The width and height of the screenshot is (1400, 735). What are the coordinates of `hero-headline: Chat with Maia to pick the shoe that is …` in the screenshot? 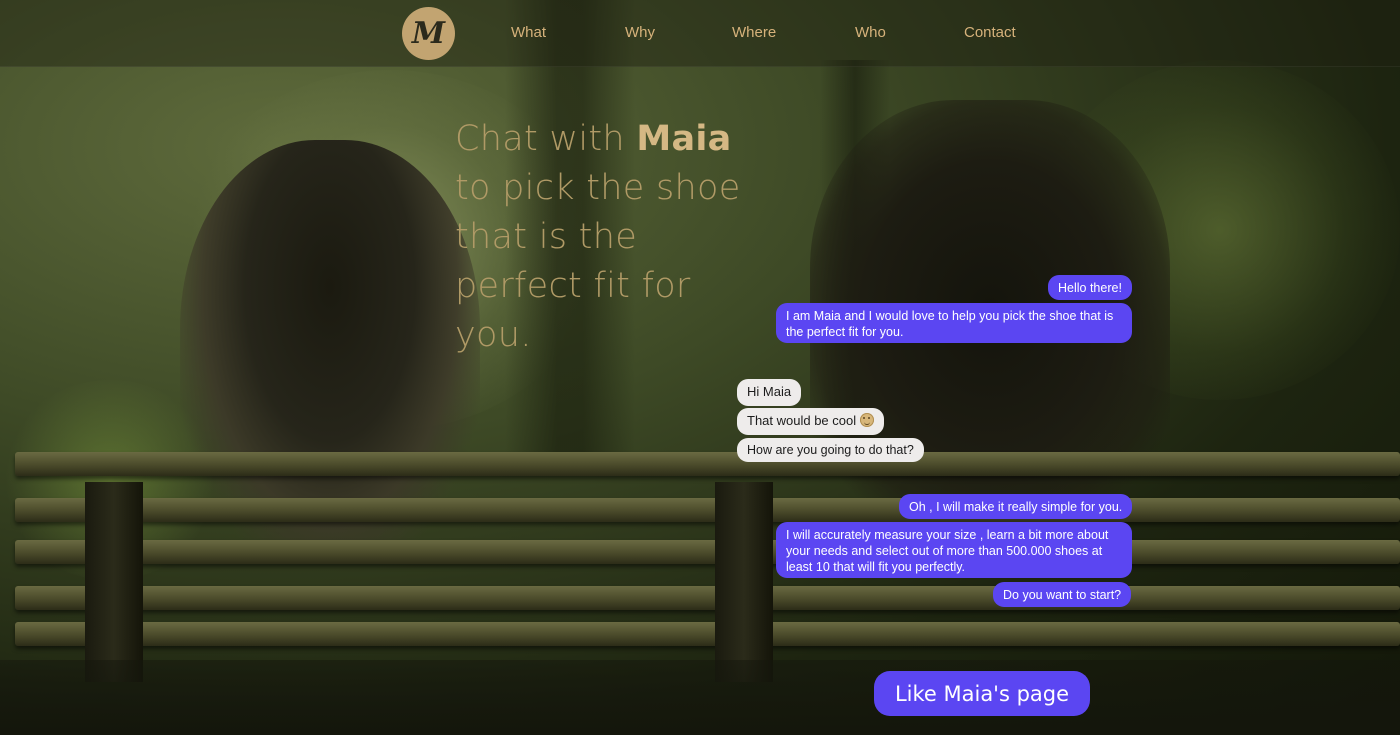 It's located at (615, 237).